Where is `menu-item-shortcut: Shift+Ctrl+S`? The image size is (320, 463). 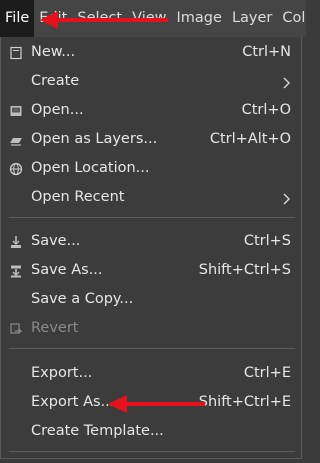
menu-item-shortcut: Shift+Ctrl+S is located at coordinates (244, 270).